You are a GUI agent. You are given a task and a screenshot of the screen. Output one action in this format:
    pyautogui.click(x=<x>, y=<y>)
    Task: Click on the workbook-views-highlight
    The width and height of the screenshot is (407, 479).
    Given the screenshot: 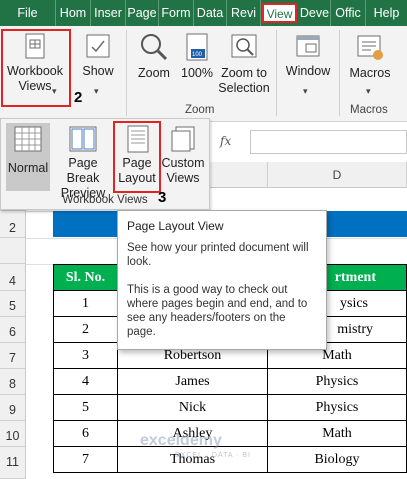 What is the action you would take?
    pyautogui.click(x=36, y=68)
    